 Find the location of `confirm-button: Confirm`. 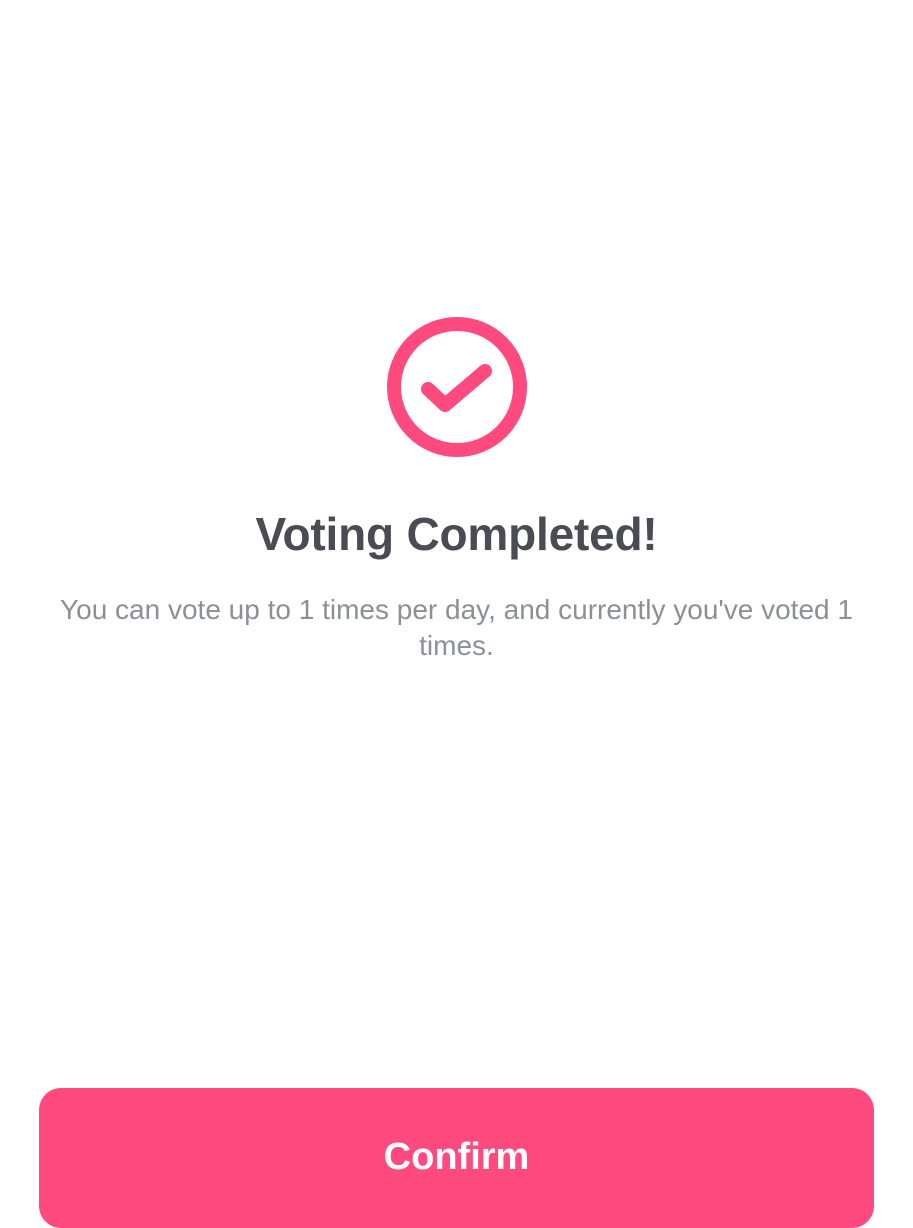

confirm-button: Confirm is located at coordinates (456, 1158).